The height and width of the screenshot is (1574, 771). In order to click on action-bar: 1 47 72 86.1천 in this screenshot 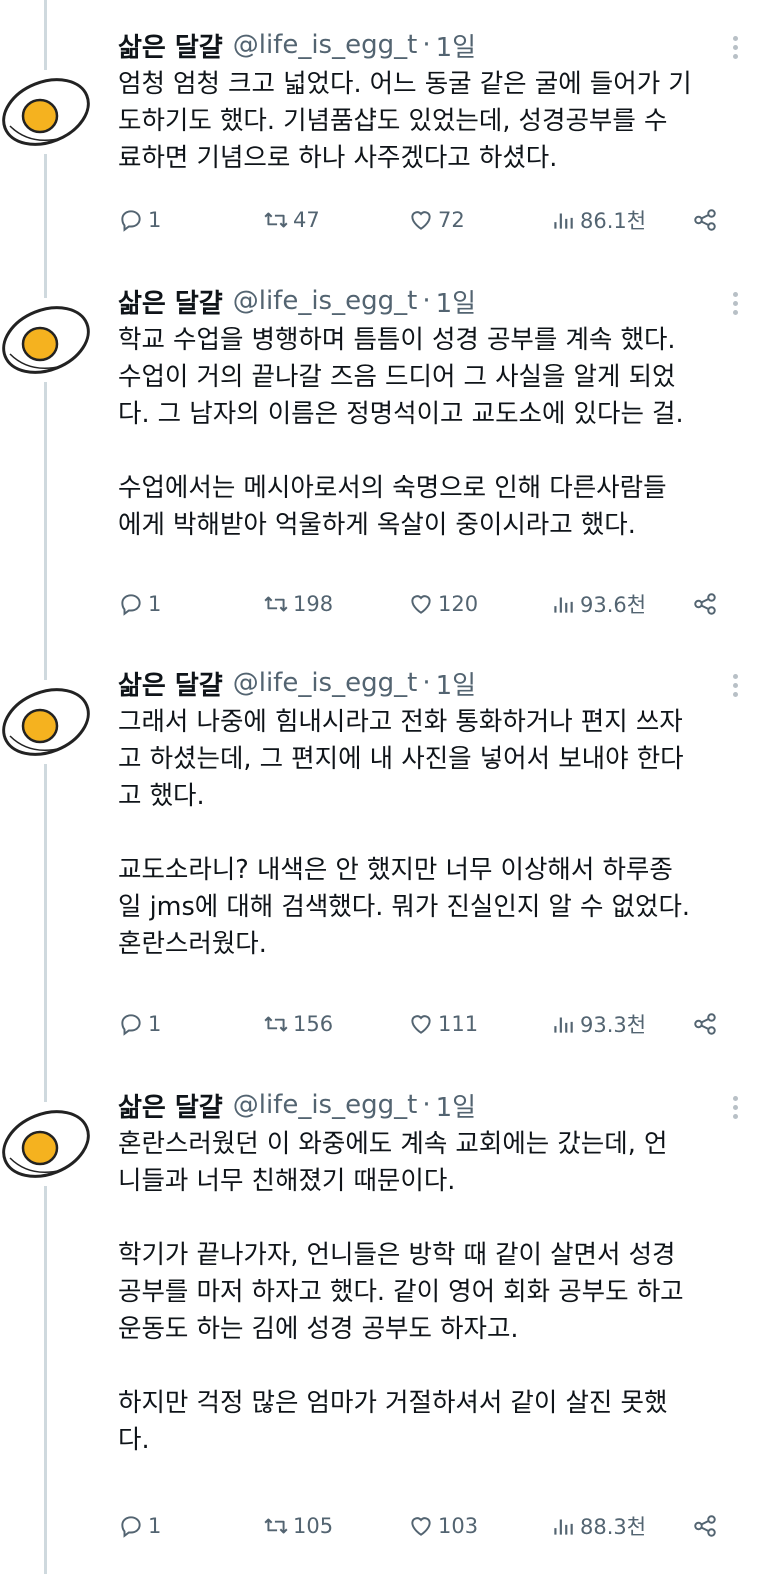, I will do `click(428, 220)`.